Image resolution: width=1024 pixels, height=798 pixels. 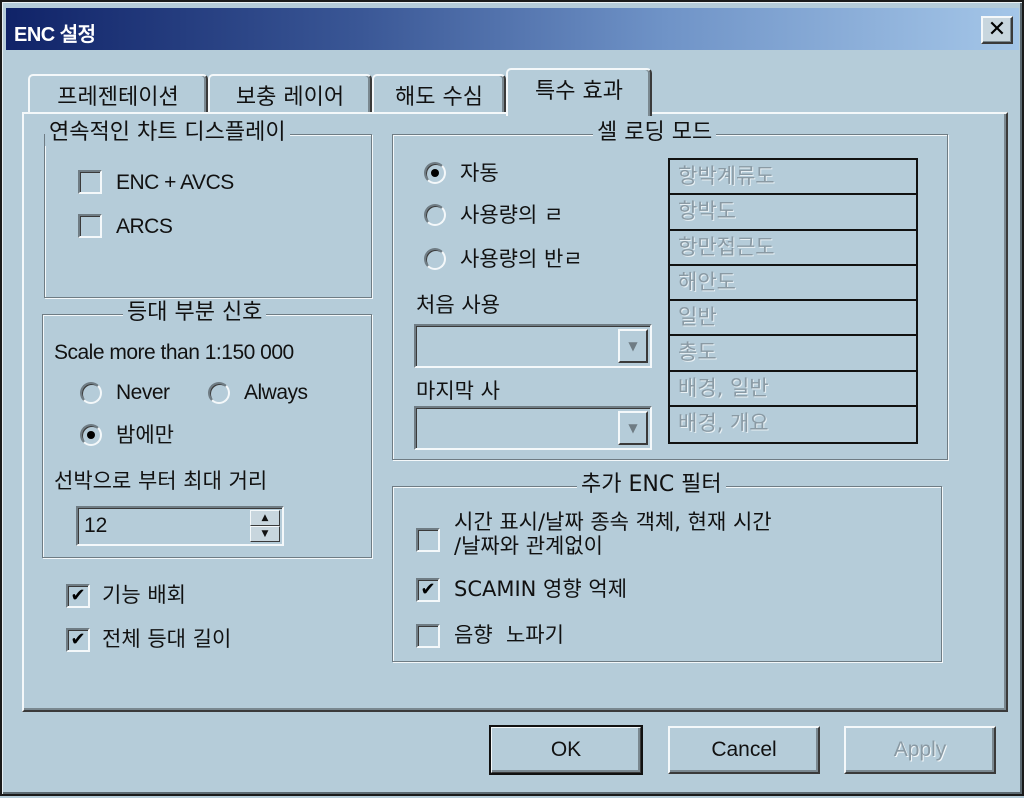 What do you see at coordinates (428, 540) in the screenshot?
I see `time-date-filter-checkbox` at bounding box center [428, 540].